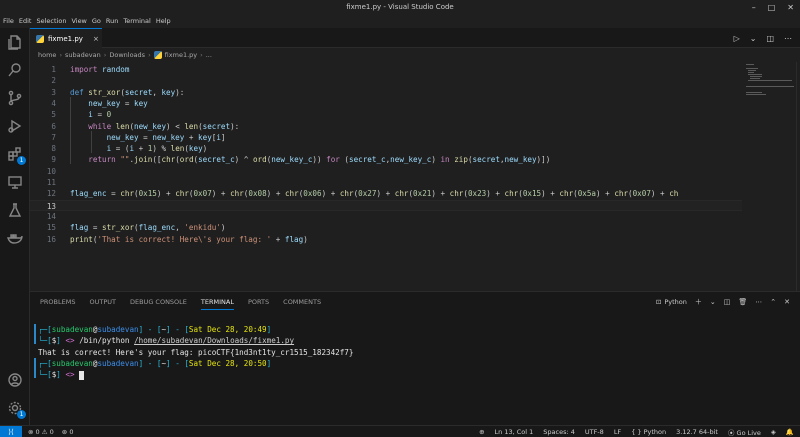 The height and width of the screenshot is (437, 800). I want to click on code-text: while len(new_key) < len(secret):, so click(164, 126).